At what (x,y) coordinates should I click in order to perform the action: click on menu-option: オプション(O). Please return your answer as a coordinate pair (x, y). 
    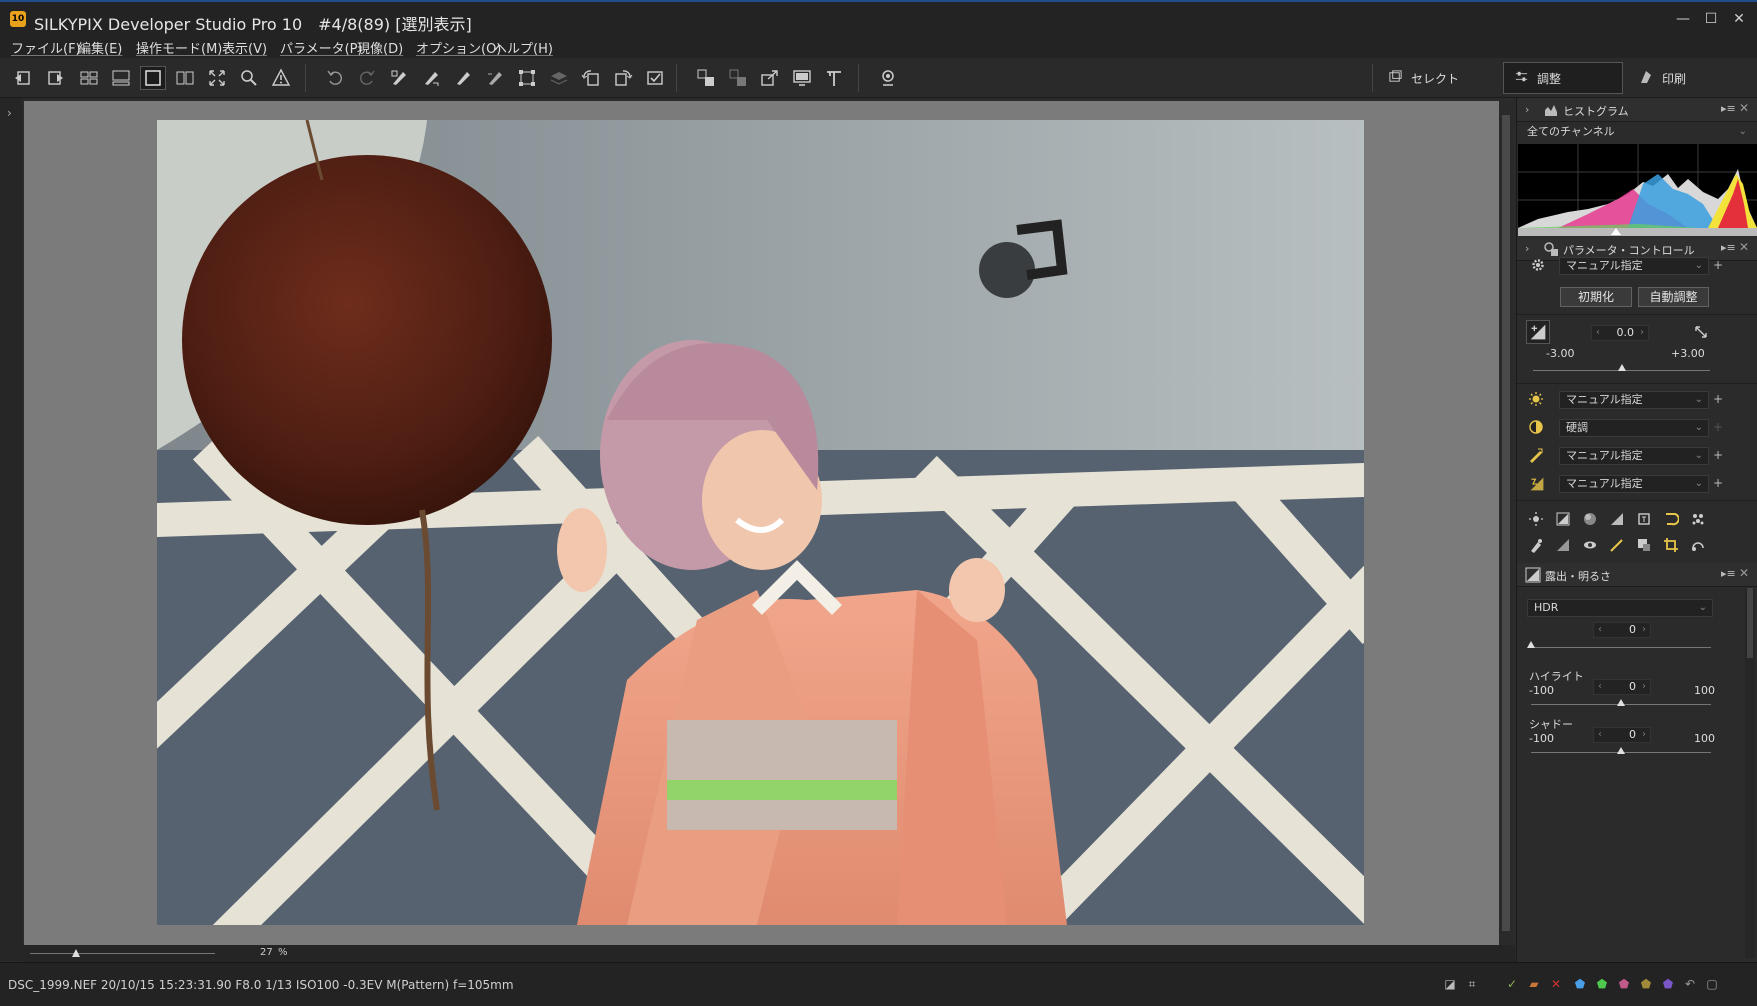
    Looking at the image, I should click on (458, 47).